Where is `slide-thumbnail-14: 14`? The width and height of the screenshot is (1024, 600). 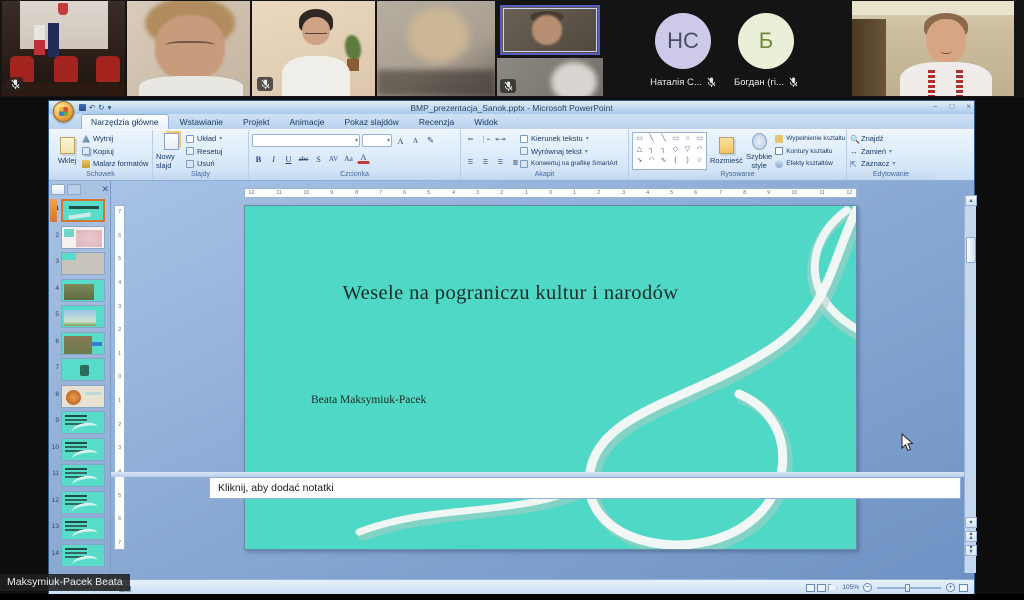
slide-thumbnail-14: 14 is located at coordinates (81, 556).